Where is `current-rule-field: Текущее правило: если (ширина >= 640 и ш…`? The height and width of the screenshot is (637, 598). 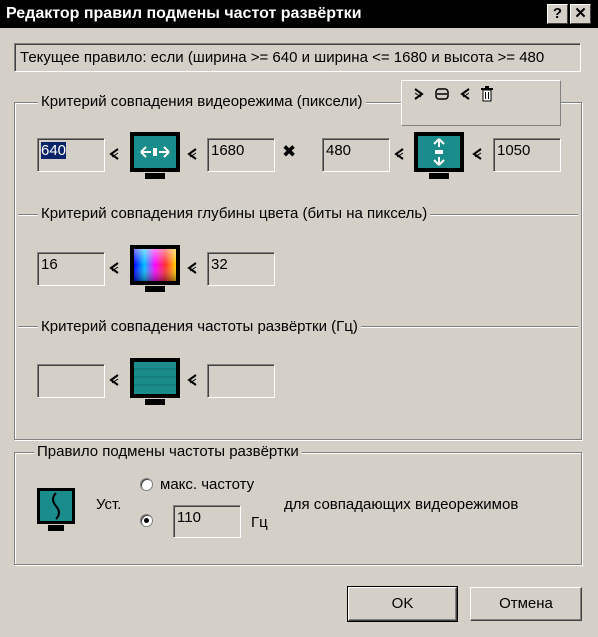
current-rule-field: Текущее правило: если (ширина >= 640 и ш… is located at coordinates (297, 57).